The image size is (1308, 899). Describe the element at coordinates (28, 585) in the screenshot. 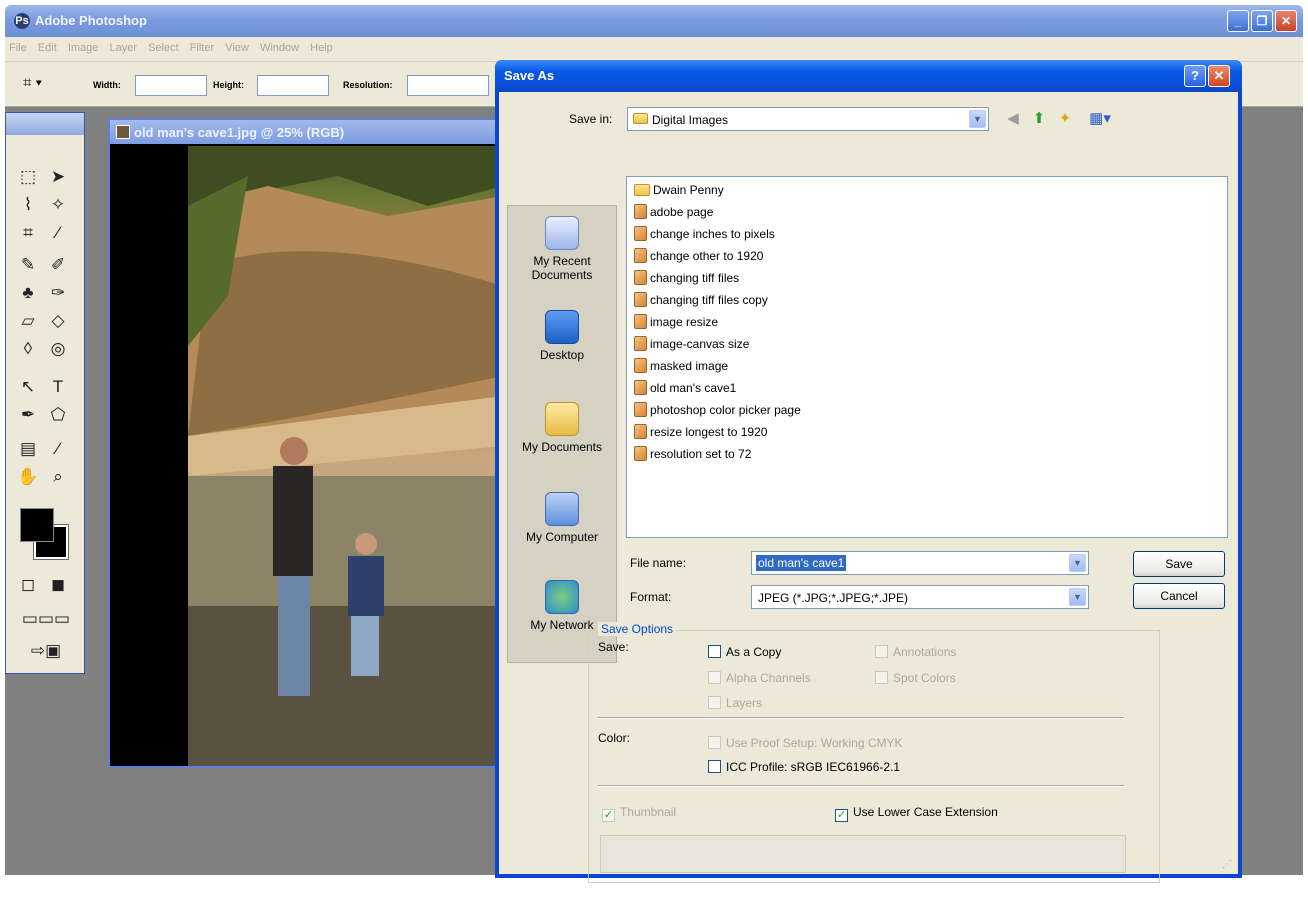

I see `standard-mode-icon: ◻` at that location.